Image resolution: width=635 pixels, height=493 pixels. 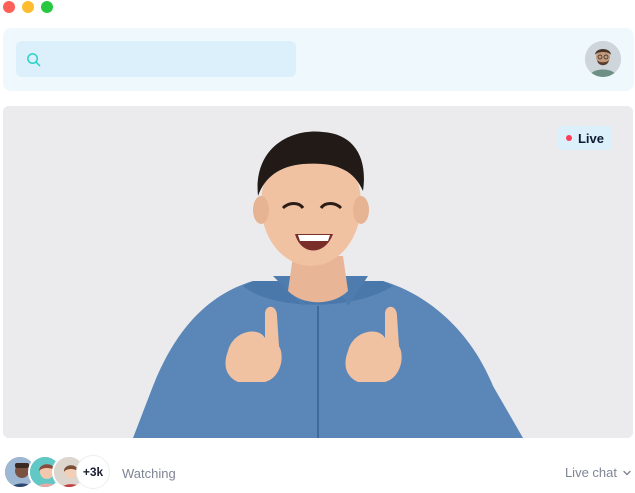 I want to click on maximize-window-button, so click(x=47, y=7).